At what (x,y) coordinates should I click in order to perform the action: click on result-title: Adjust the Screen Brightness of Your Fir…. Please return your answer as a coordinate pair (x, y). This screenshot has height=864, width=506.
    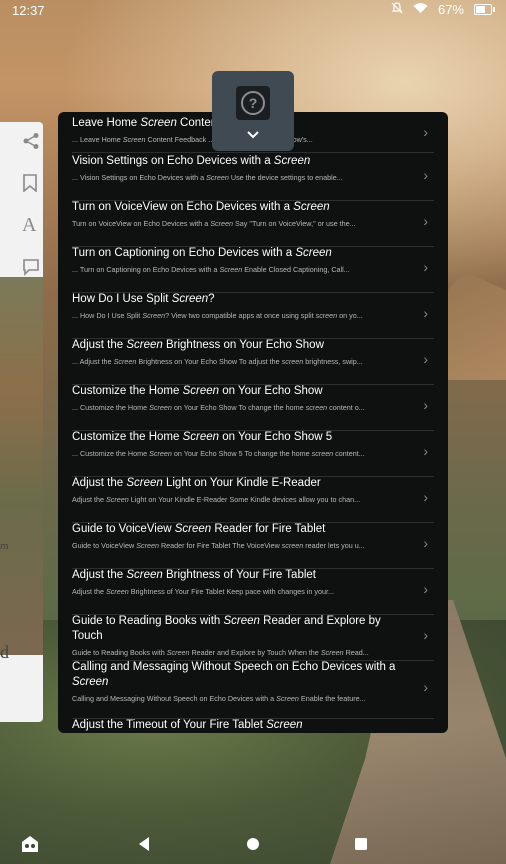
    Looking at the image, I should click on (194, 575).